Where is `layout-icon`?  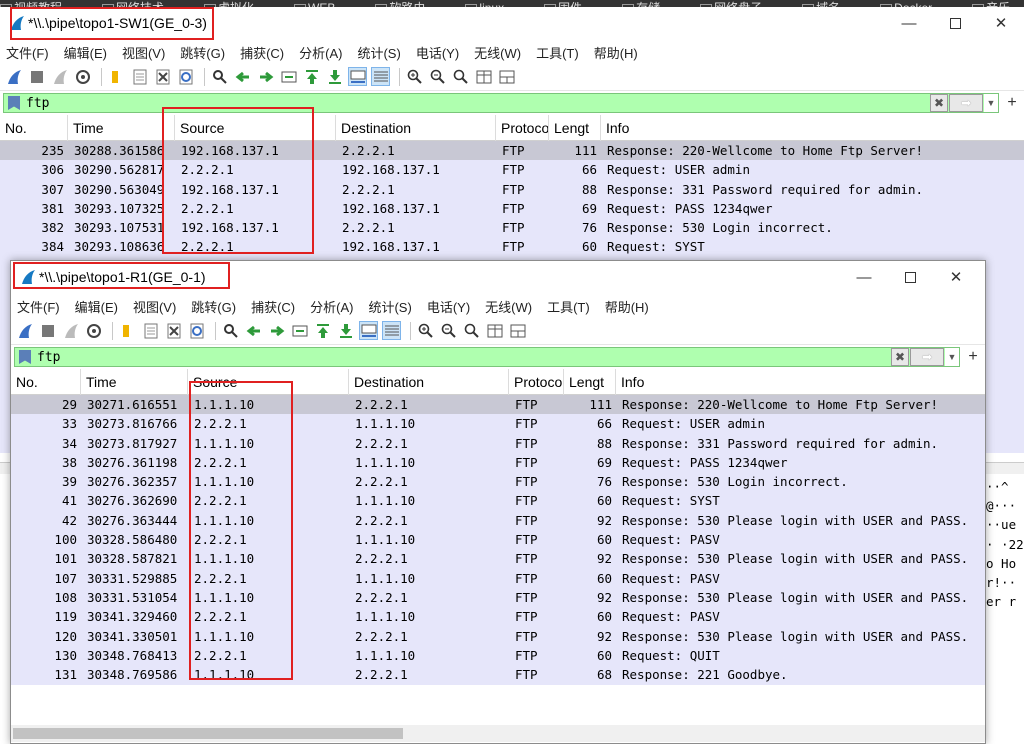
layout-icon is located at coordinates (517, 330).